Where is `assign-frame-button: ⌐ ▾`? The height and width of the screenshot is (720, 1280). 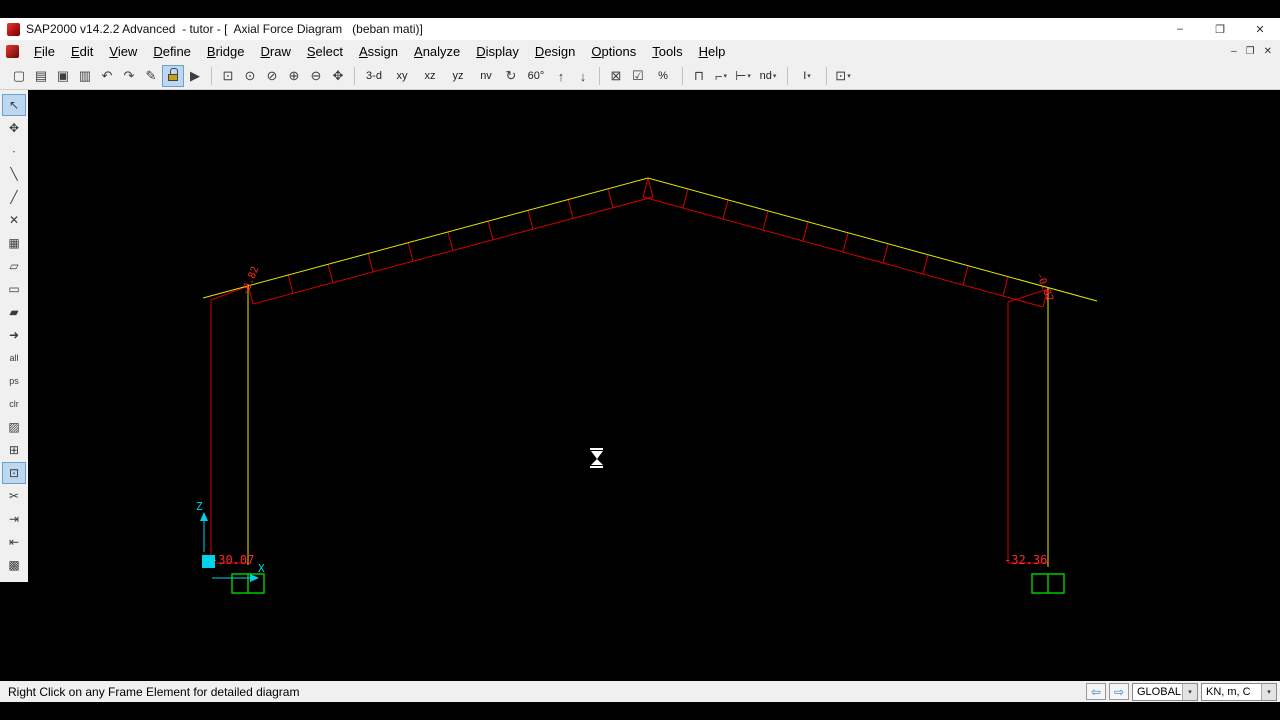 assign-frame-button: ⌐ ▾ is located at coordinates (721, 76).